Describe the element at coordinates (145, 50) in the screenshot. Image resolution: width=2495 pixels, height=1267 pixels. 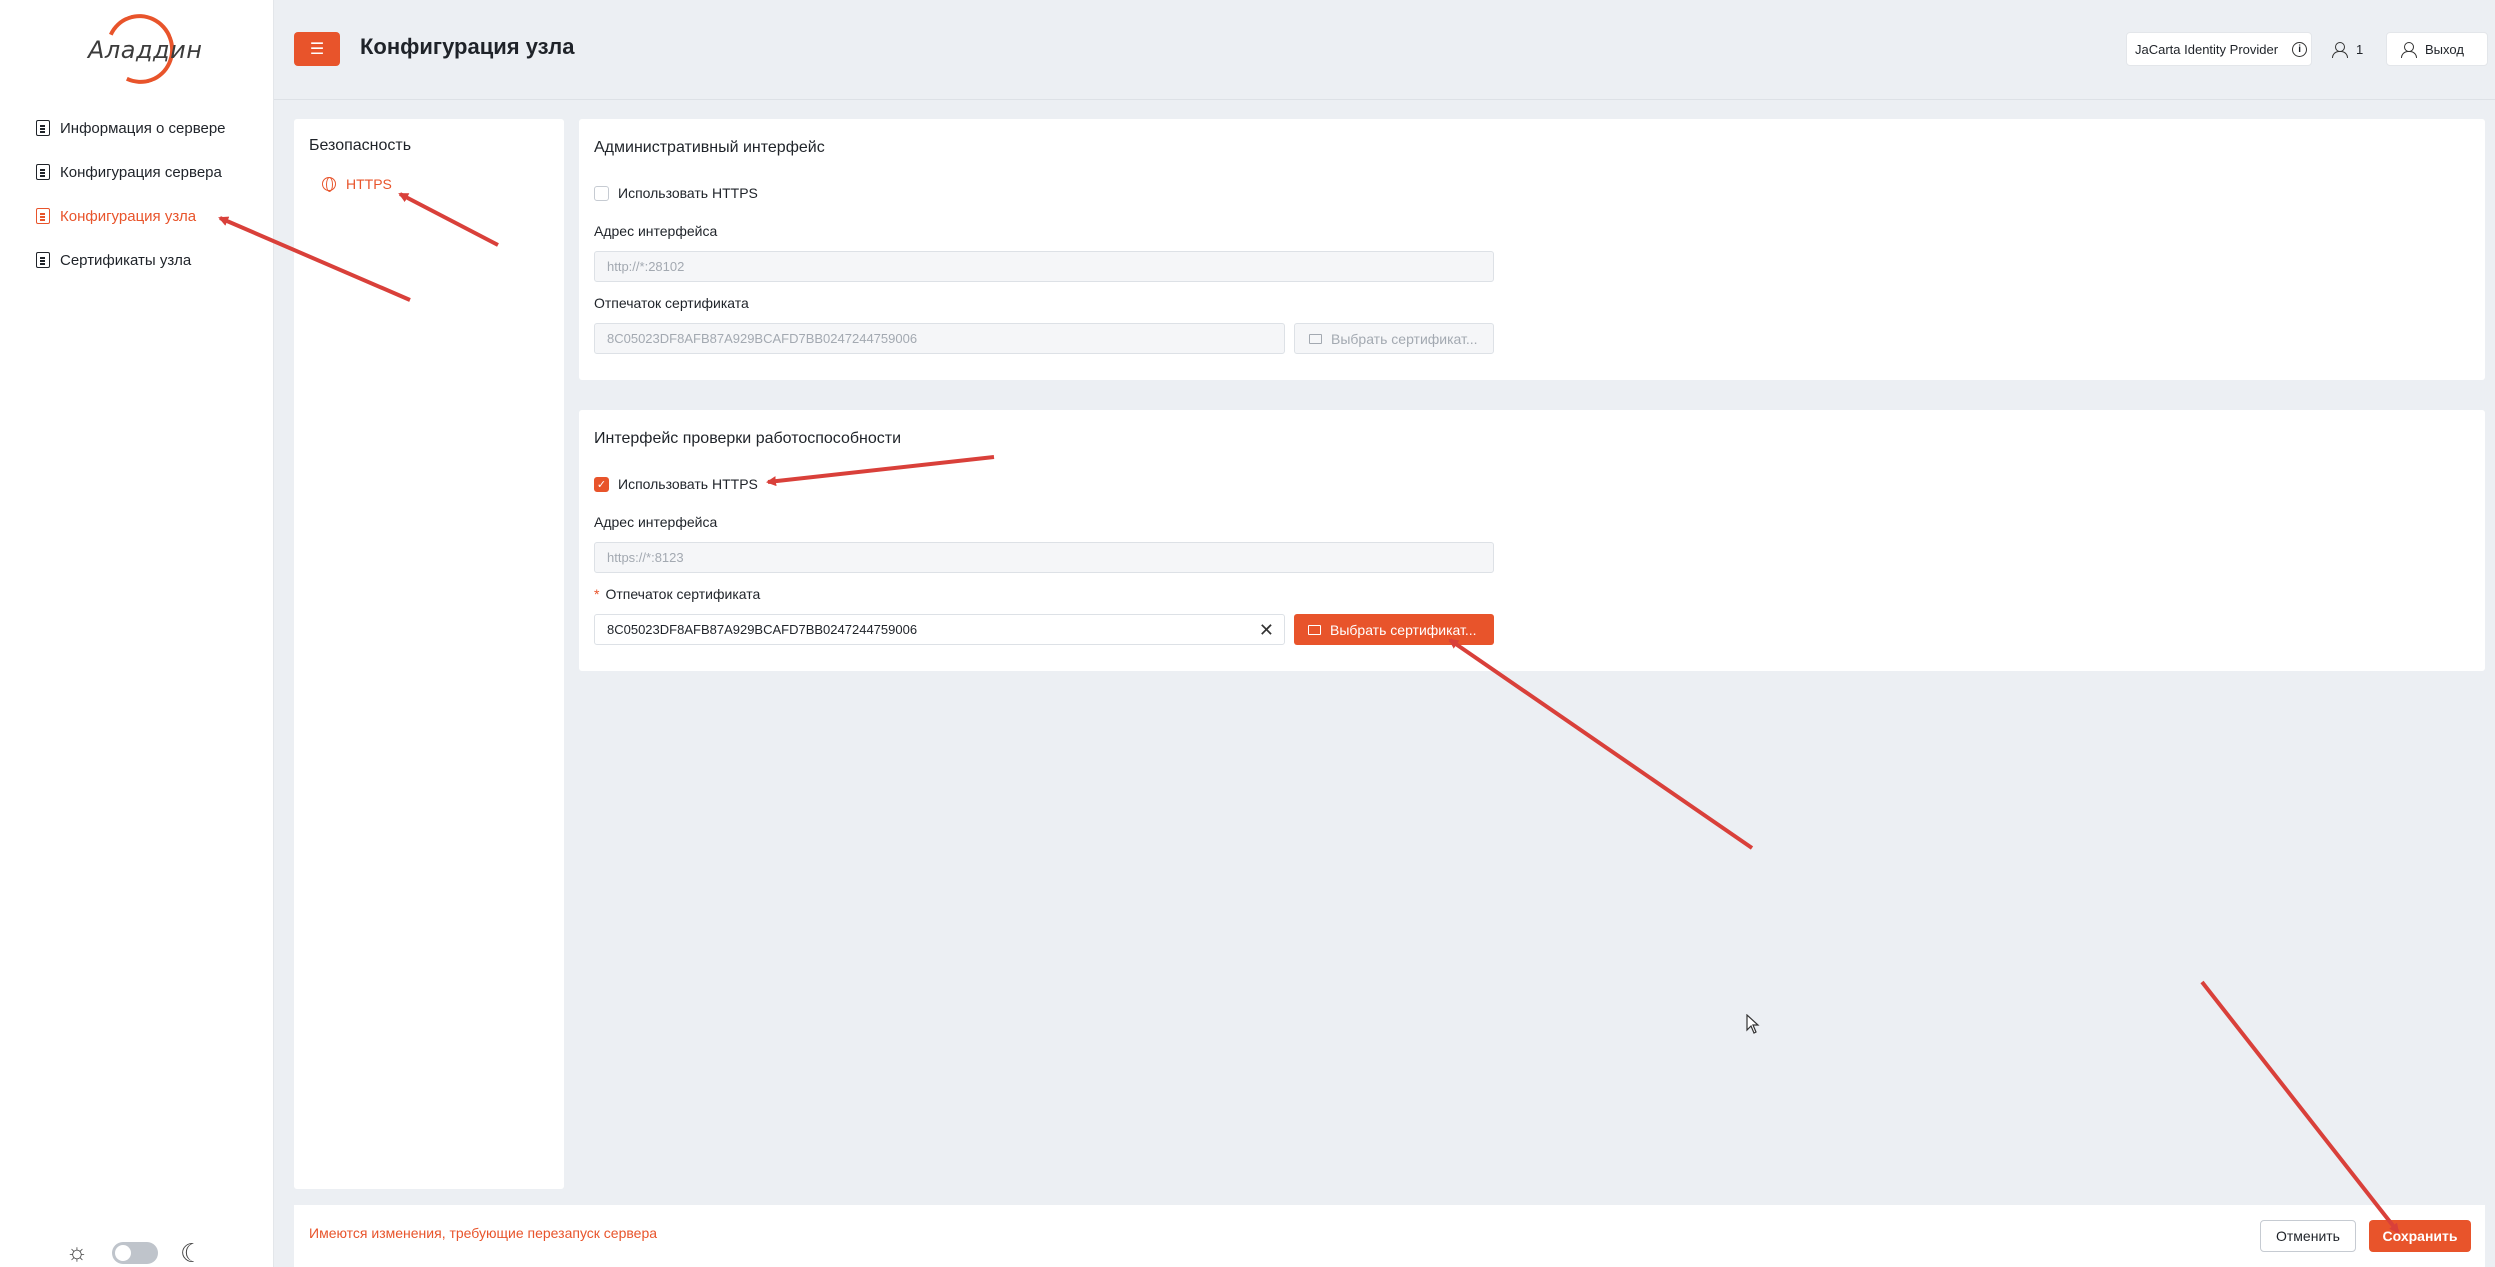
I see `logo-text: Аладдин` at that location.